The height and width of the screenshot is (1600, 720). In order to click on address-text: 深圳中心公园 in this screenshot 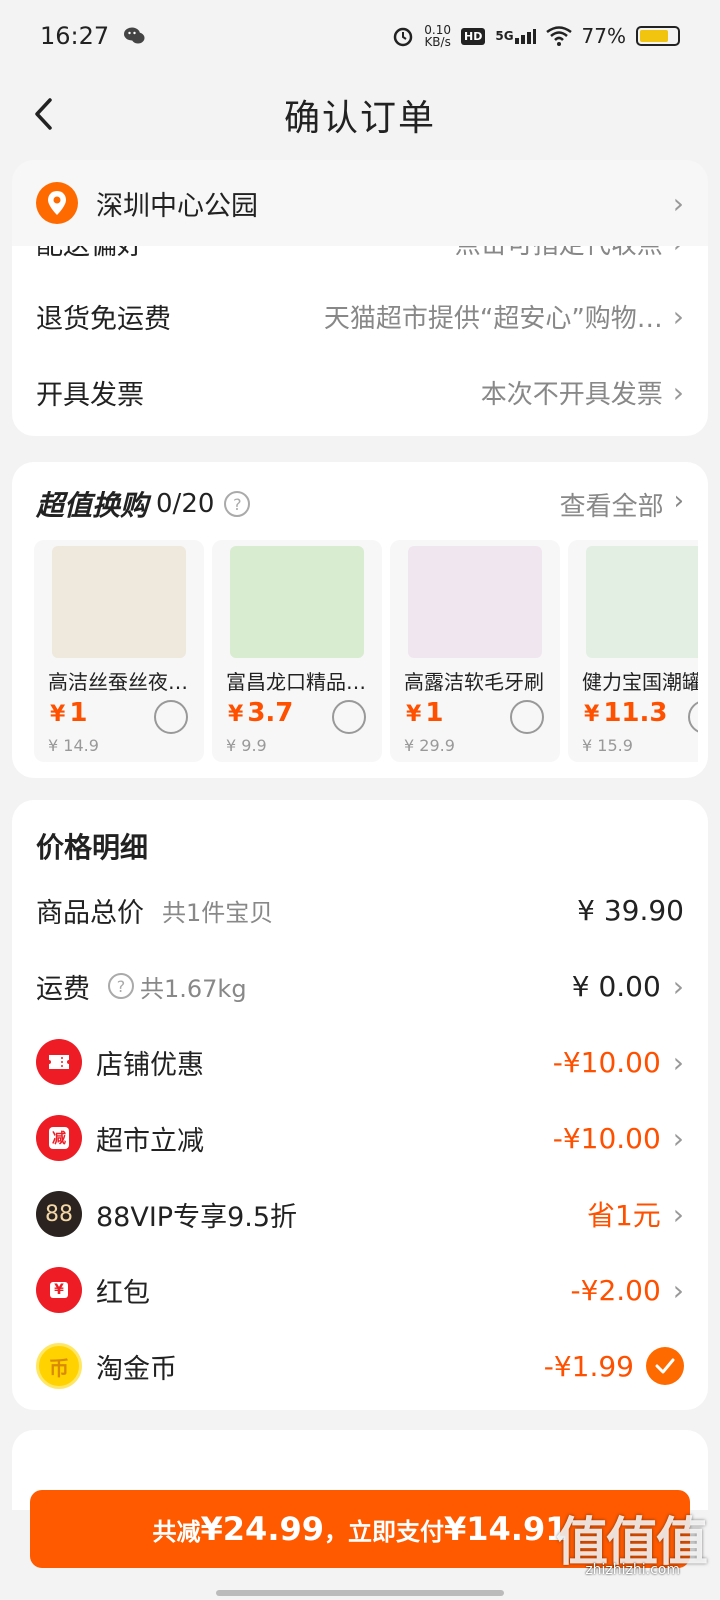, I will do `click(177, 206)`.